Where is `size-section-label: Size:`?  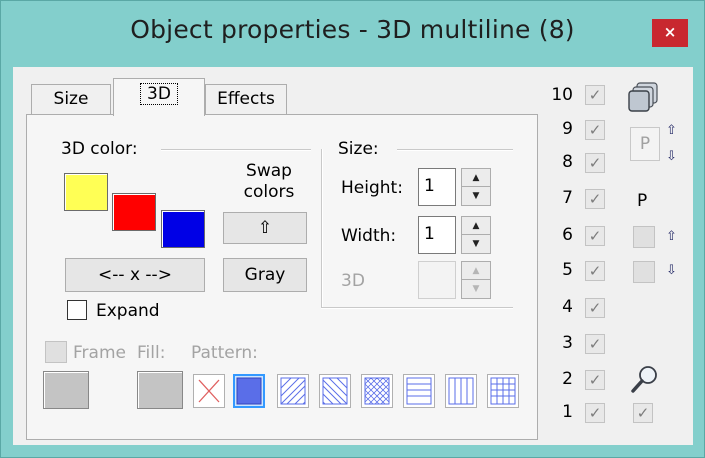 size-section-label: Size: is located at coordinates (358, 149).